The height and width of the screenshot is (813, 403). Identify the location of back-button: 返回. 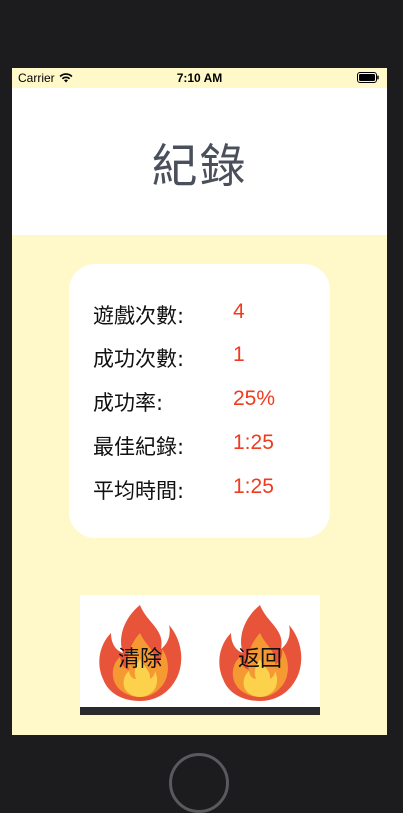
(260, 651).